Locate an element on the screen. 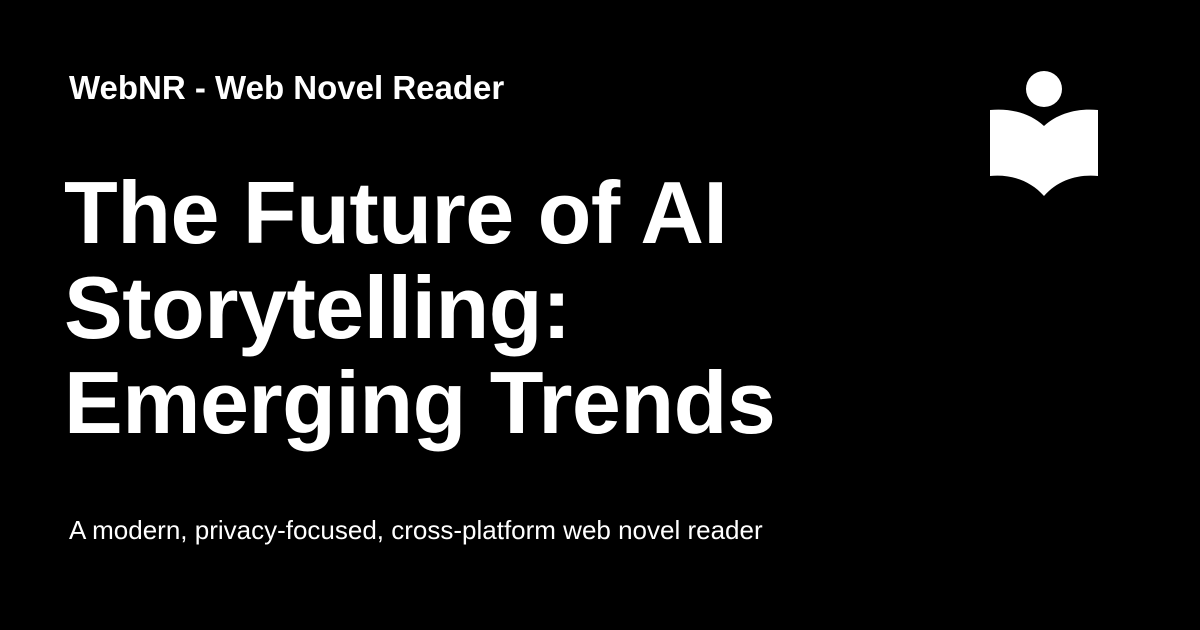 This screenshot has width=1200, height=630. book-reader-icon is located at coordinates (1044, 133).